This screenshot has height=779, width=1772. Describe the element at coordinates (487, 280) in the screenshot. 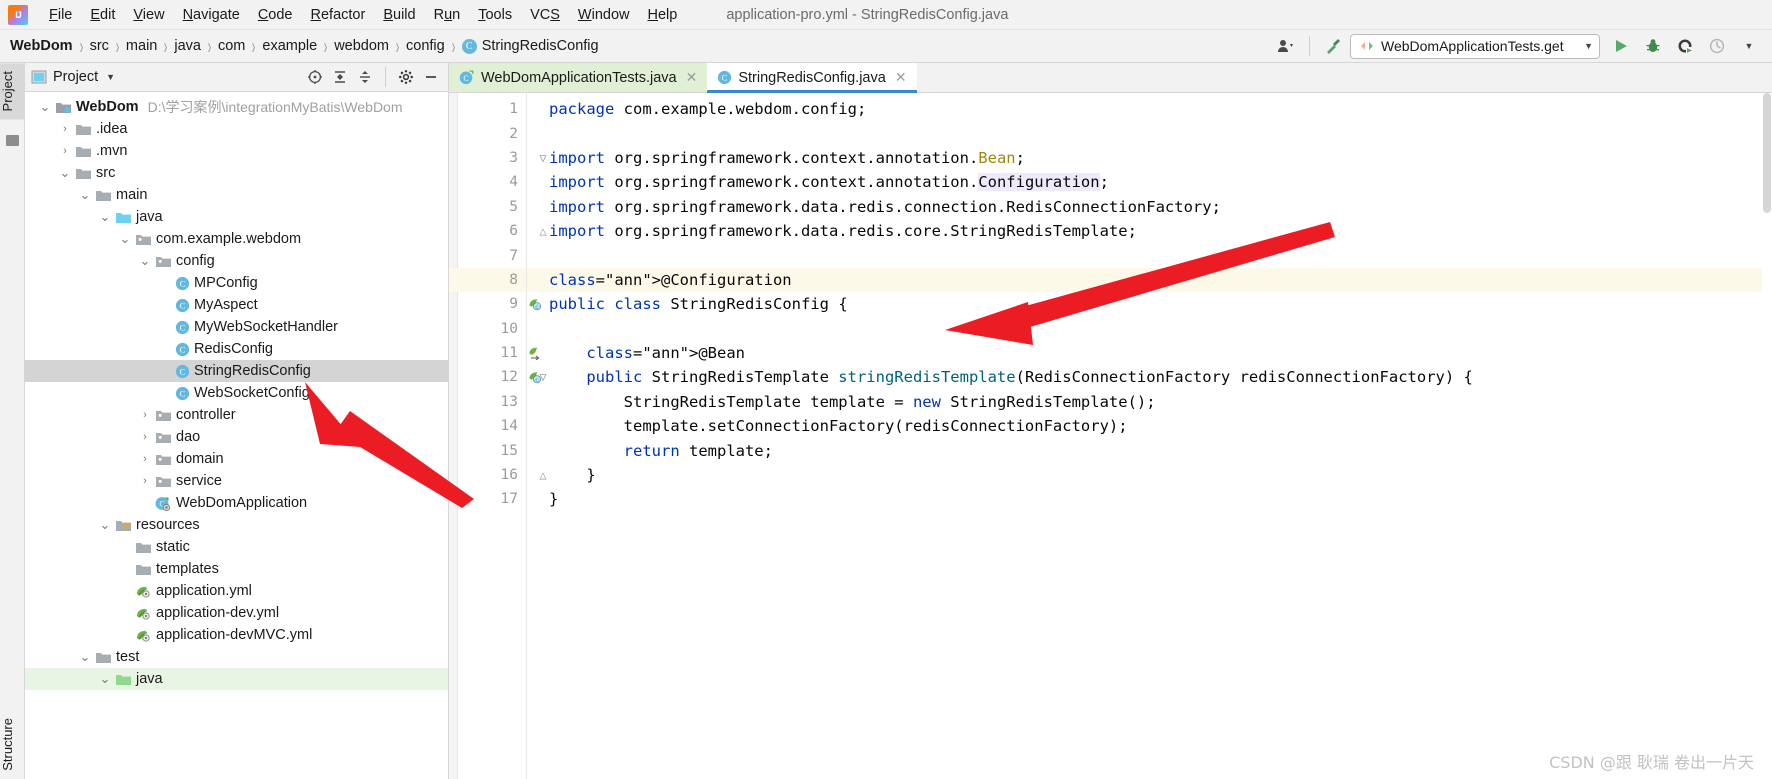

I see `gutter-line-8: 8` at that location.